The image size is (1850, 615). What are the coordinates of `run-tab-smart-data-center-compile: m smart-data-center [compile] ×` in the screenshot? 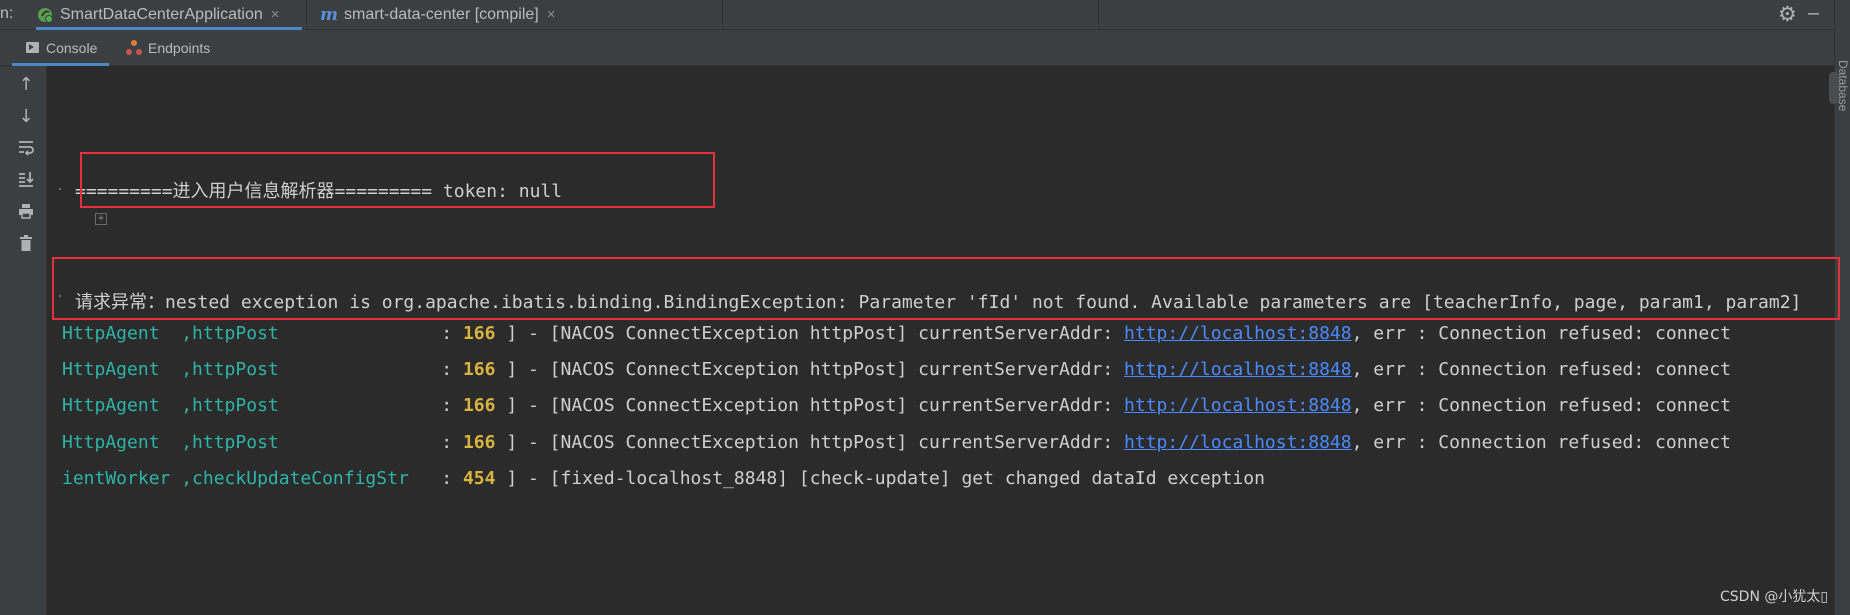 It's located at (445, 14).